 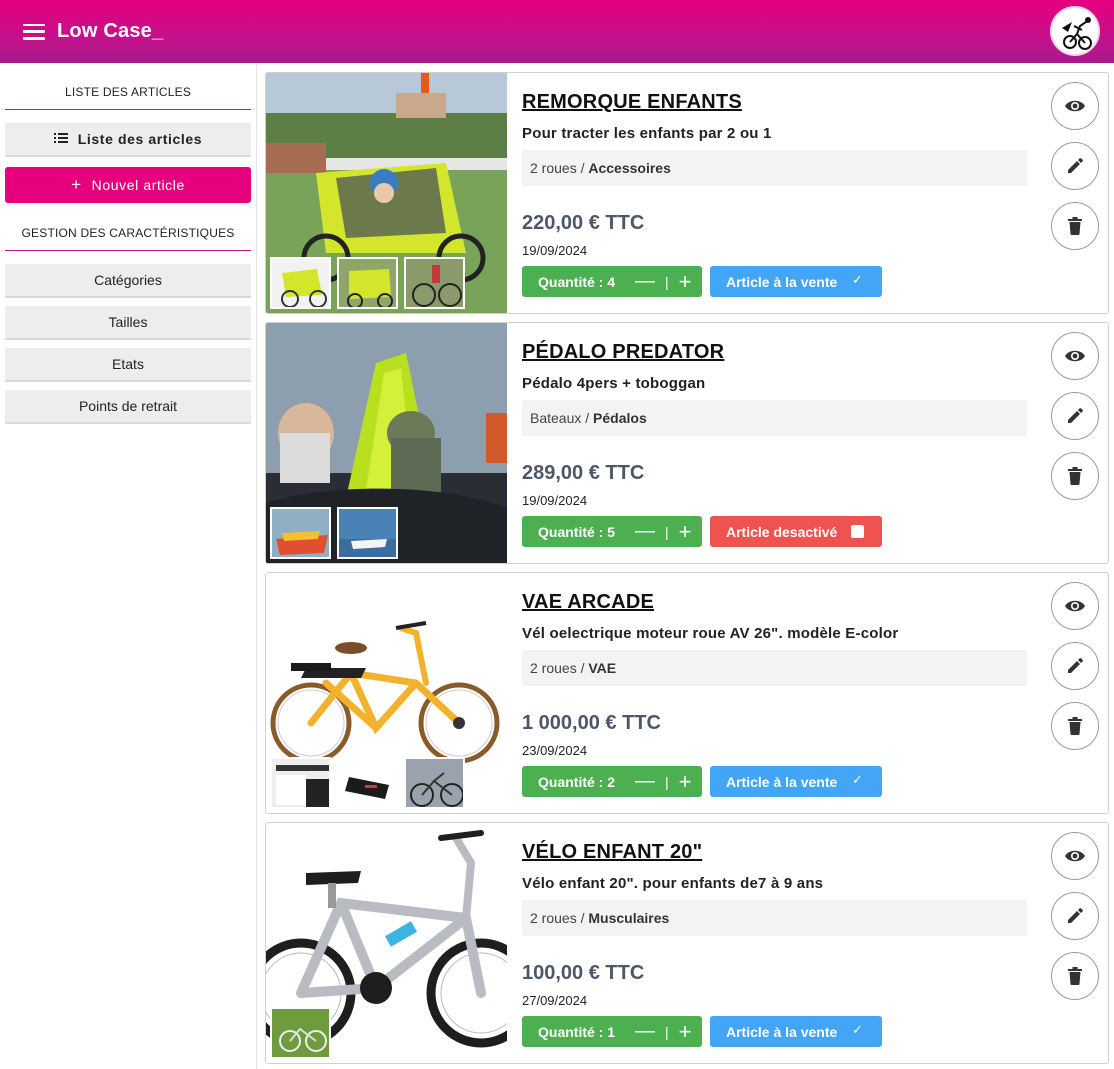 I want to click on sidebar-section-characteristics: GESTION DES CARACTÉRISTIQUES, so click(x=128, y=233).